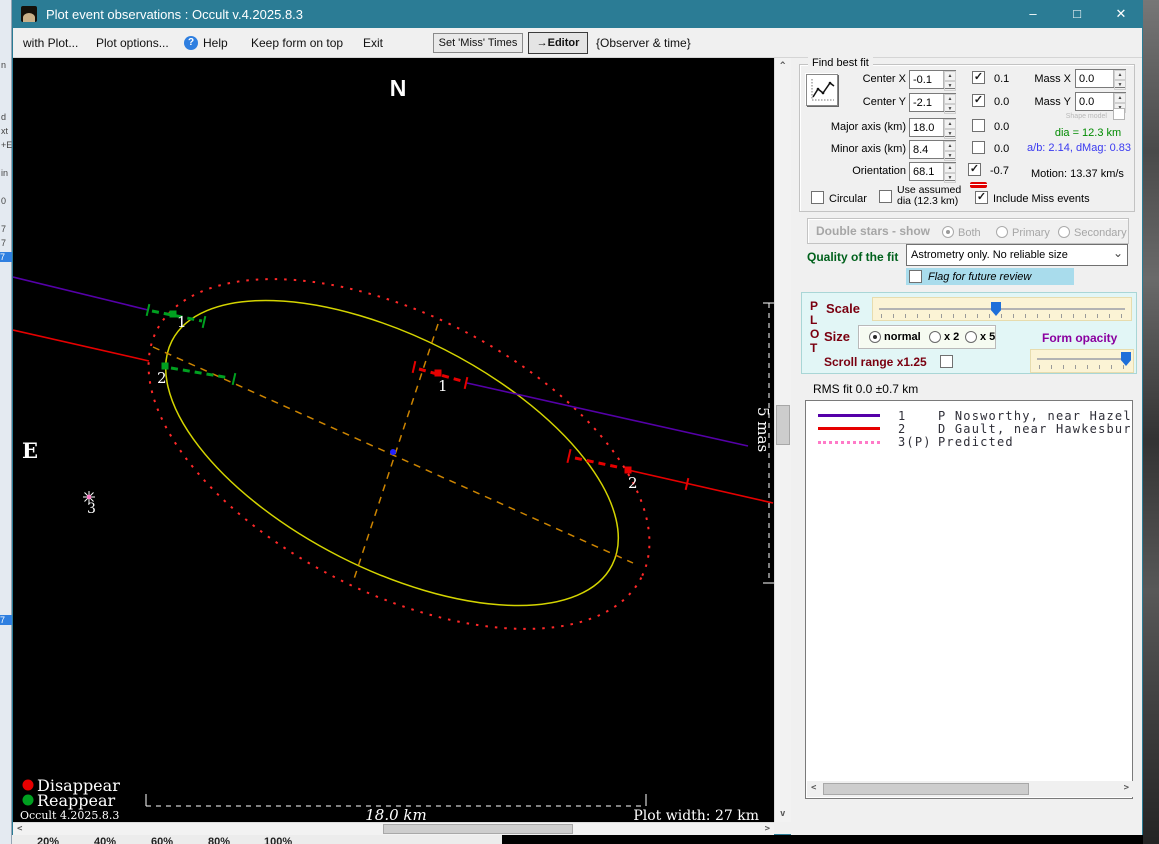  What do you see at coordinates (849, 428) in the screenshot?
I see `chord2-line-sample` at bounding box center [849, 428].